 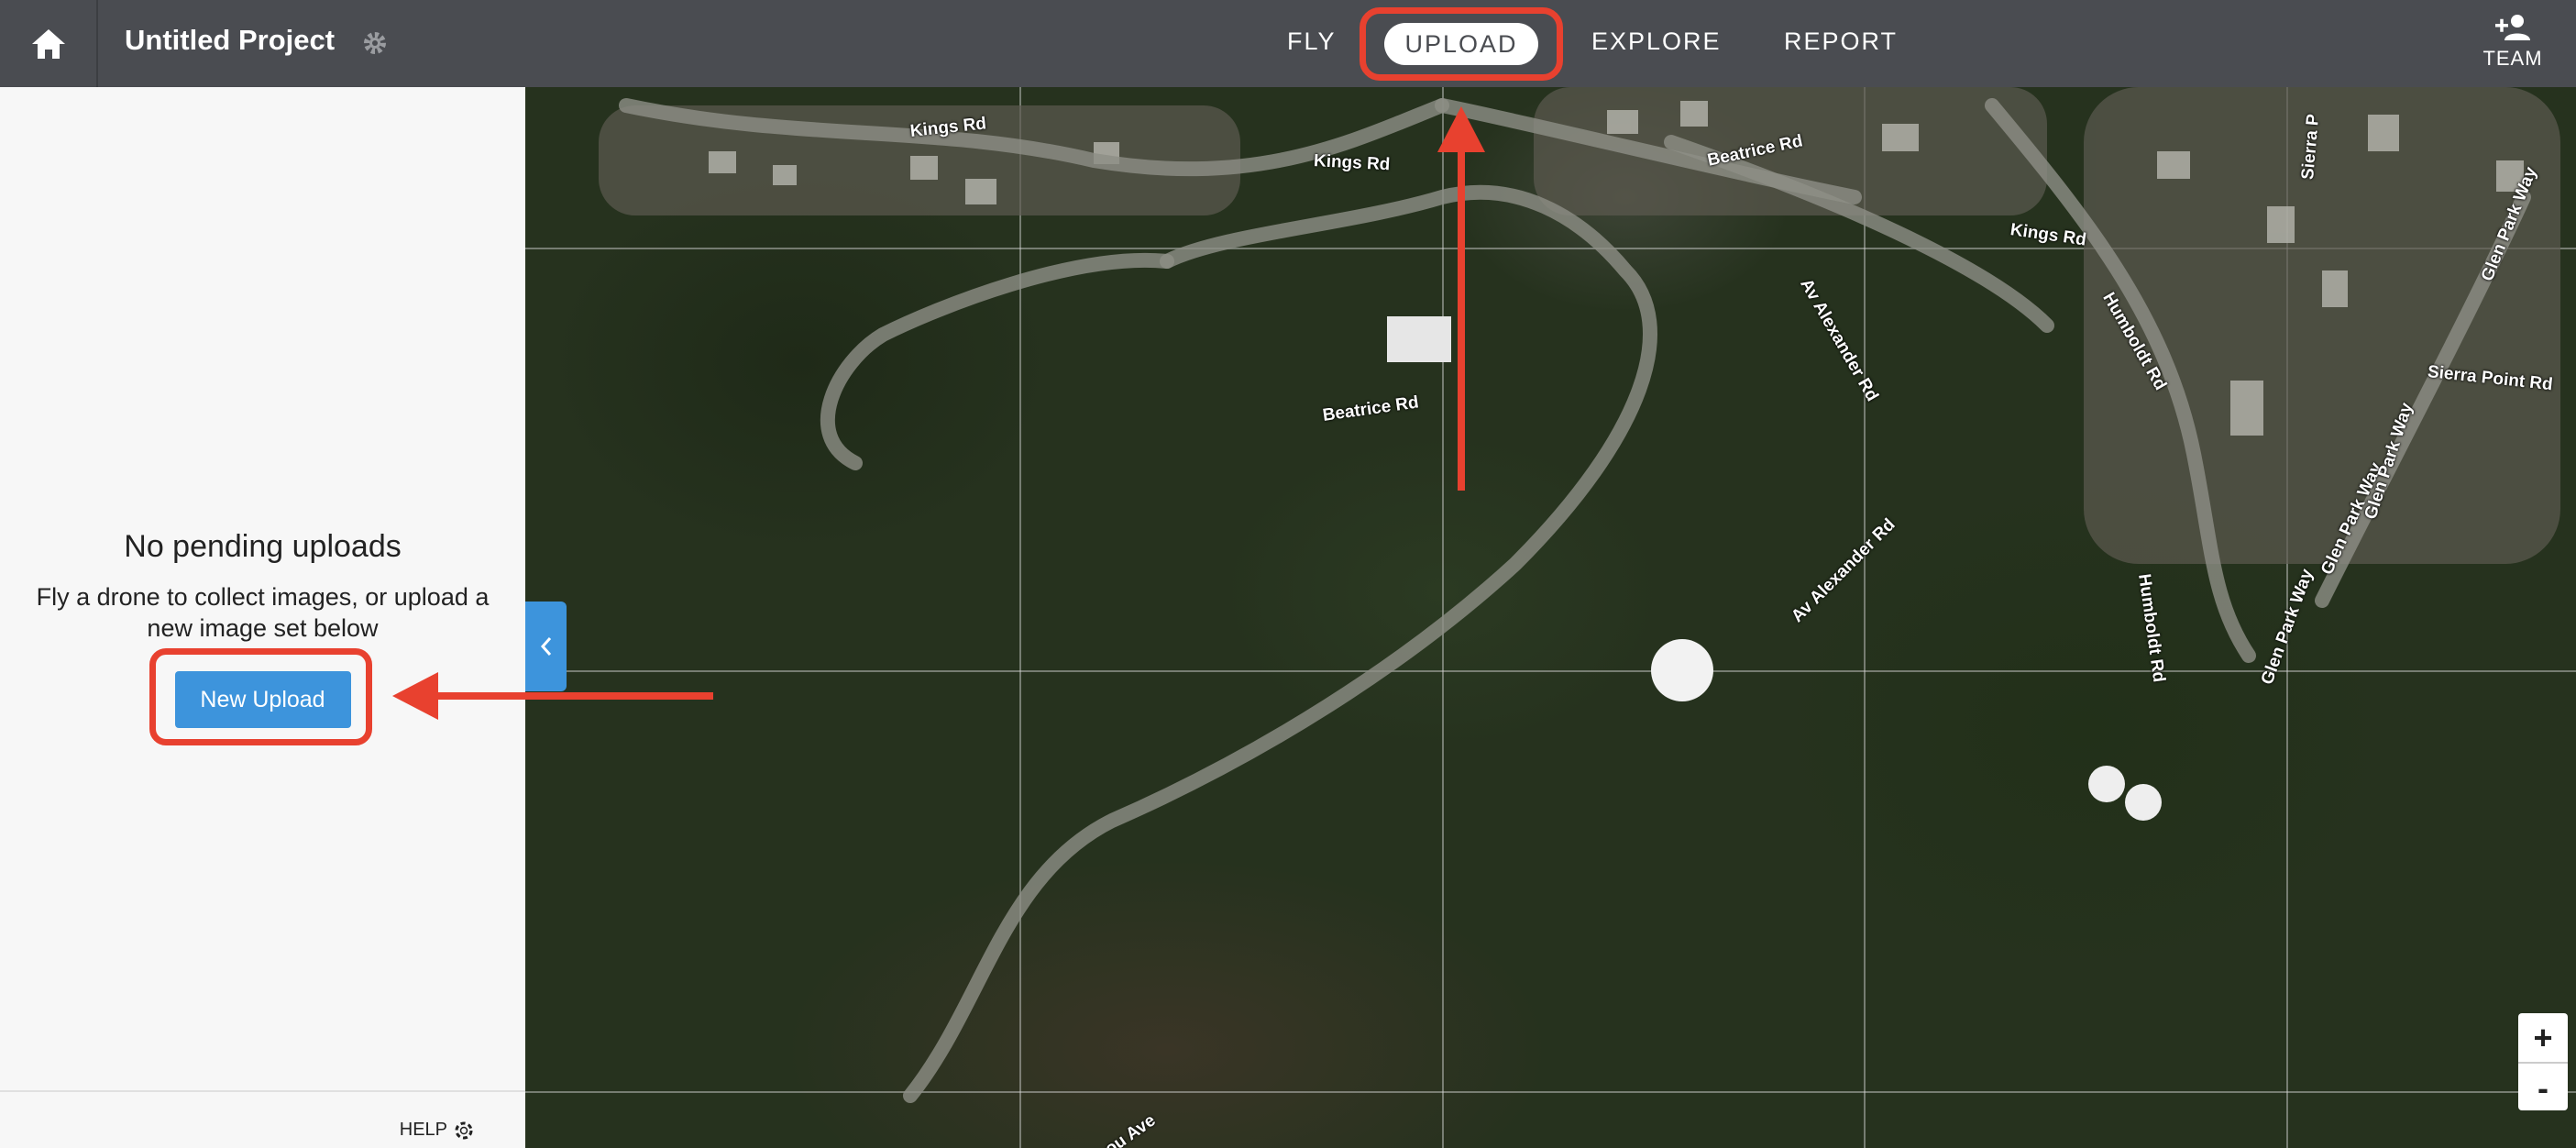 I want to click on new-upload-button: New Upload, so click(x=262, y=699).